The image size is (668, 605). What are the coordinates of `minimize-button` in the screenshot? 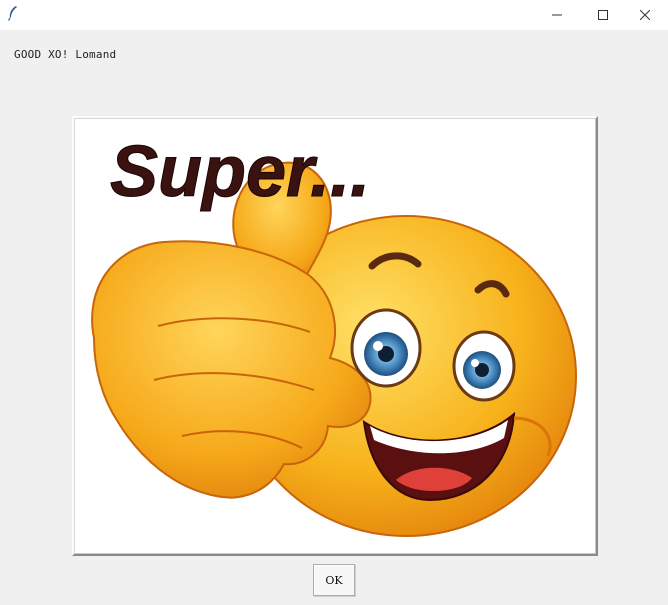 It's located at (557, 15).